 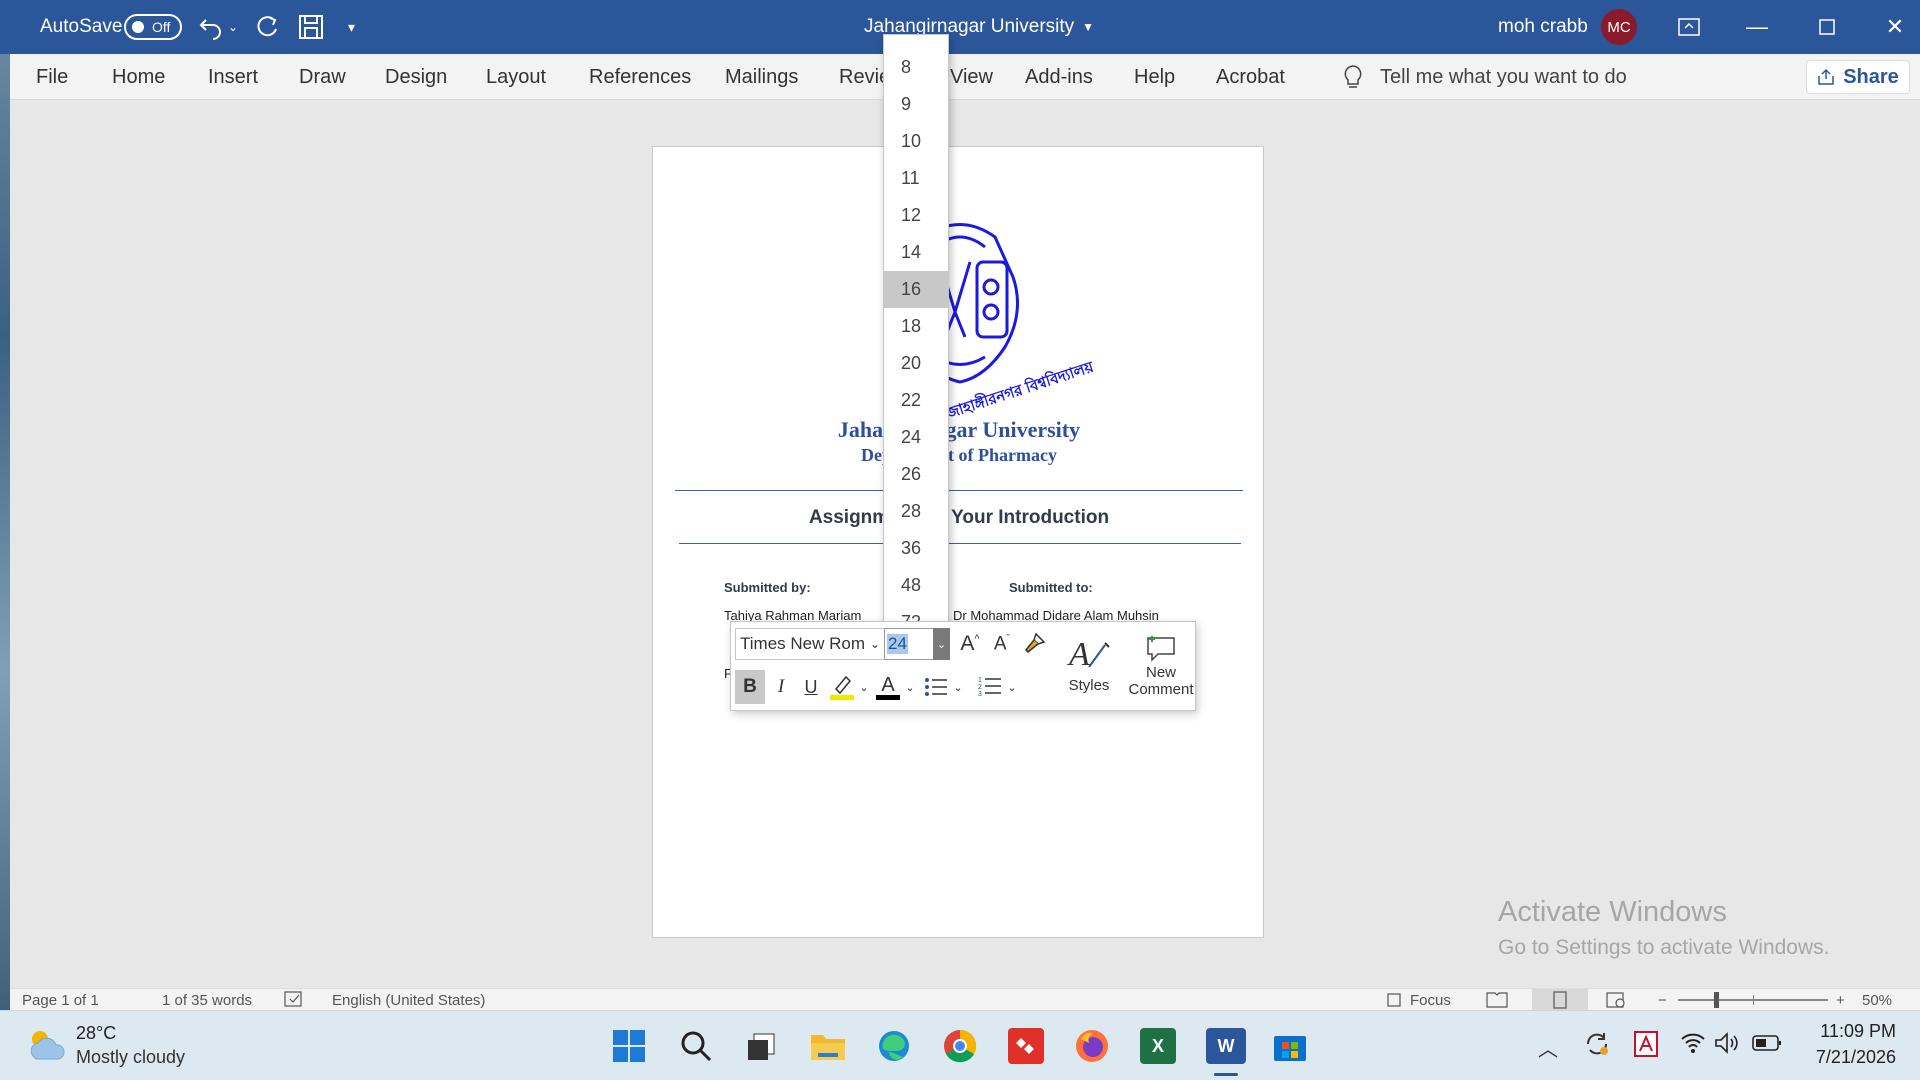 What do you see at coordinates (916, 400) in the screenshot?
I see `font-size-option: 22` at bounding box center [916, 400].